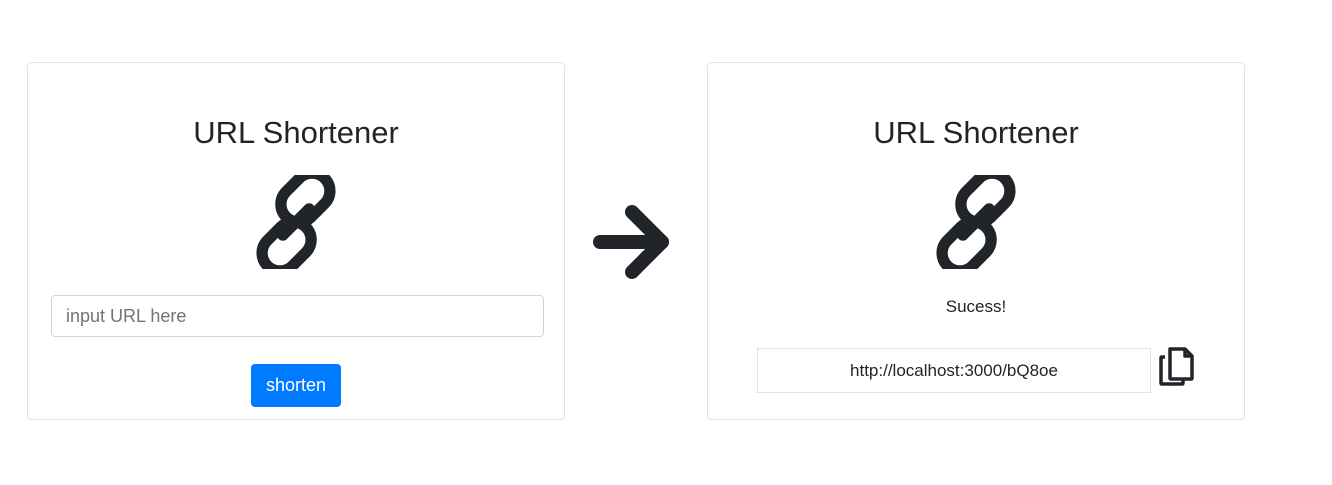 This screenshot has width=1332, height=485. I want to click on shorten-button: shorten, so click(296, 385).